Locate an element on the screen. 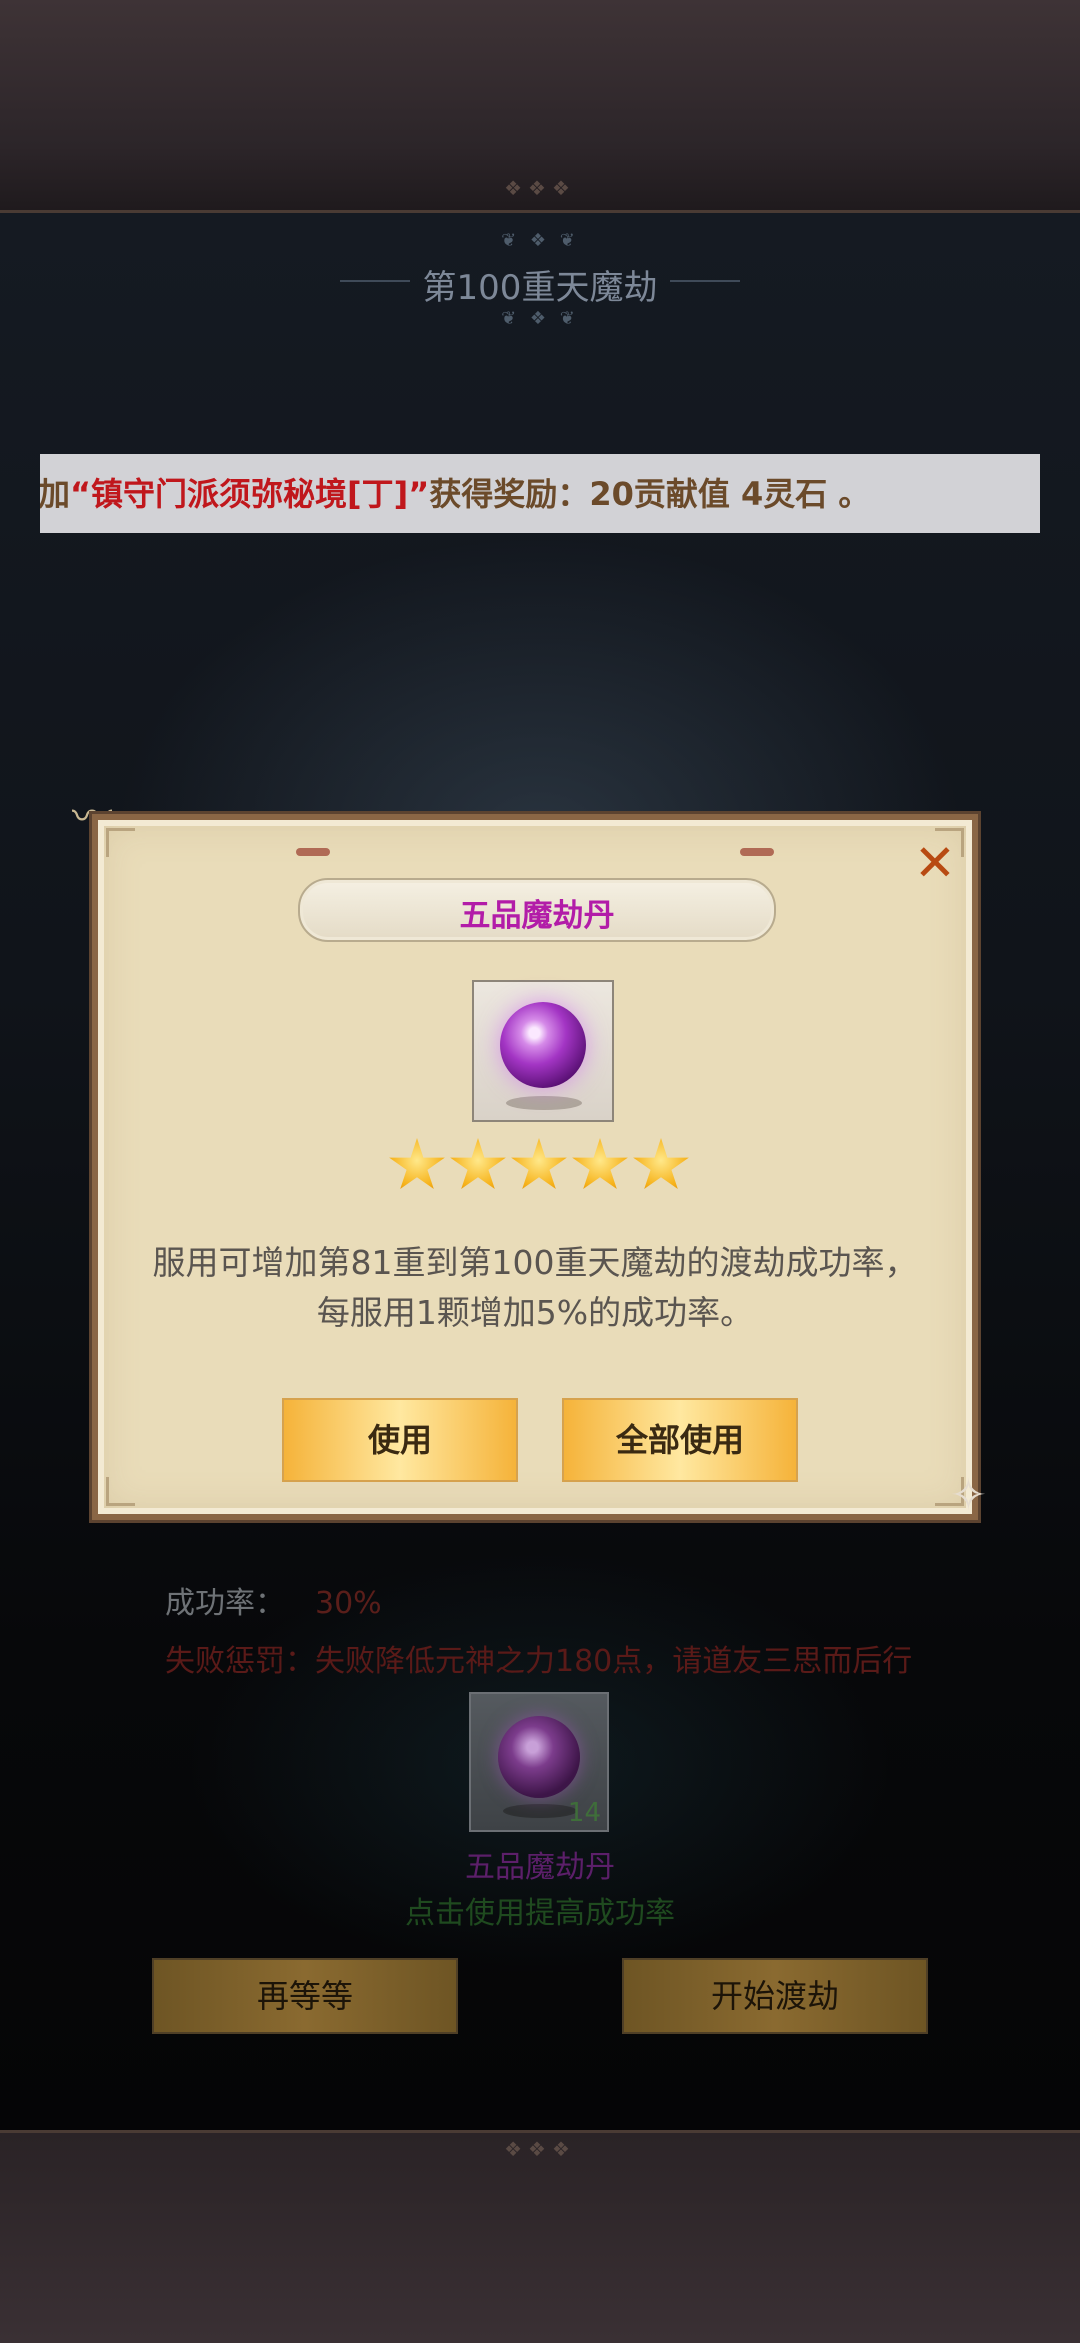  rating-stars is located at coordinates (543, 1168).